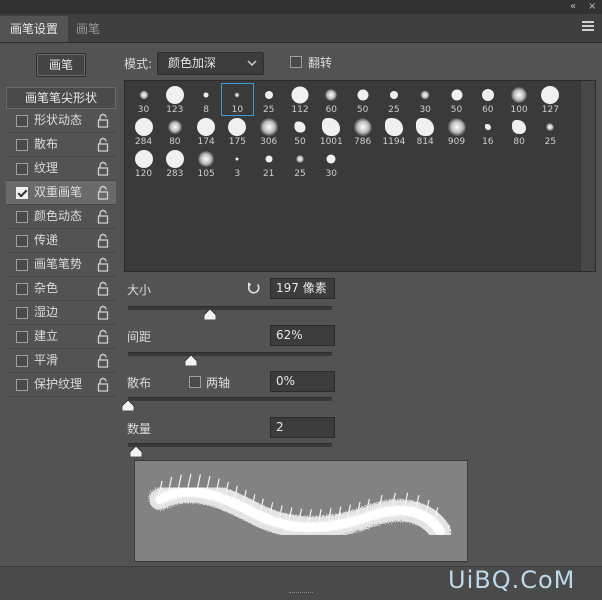  Describe the element at coordinates (210, 63) in the screenshot. I see `mode-select: 颜色加深` at that location.